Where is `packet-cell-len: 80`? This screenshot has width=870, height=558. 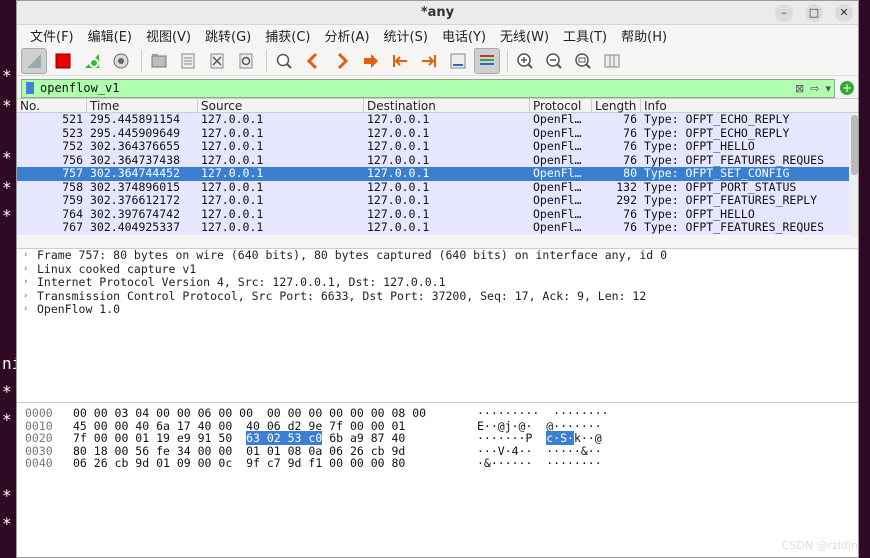
packet-cell-len: 80 is located at coordinates (630, 173).